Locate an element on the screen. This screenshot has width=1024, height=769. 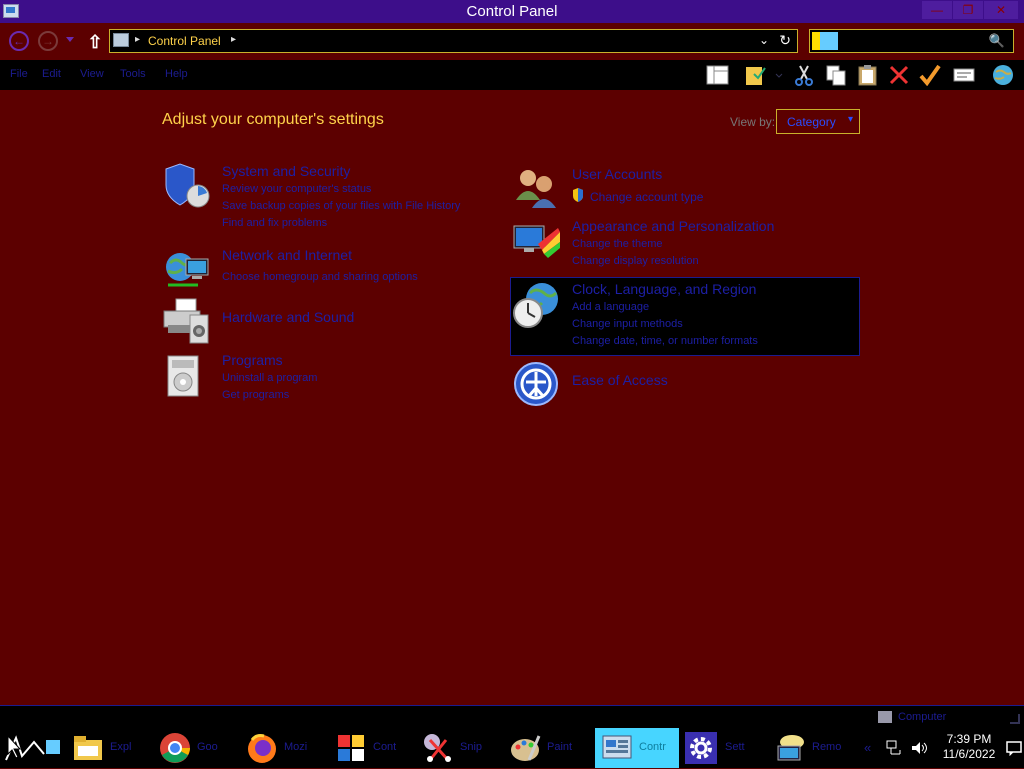
clock-time: 7:39 PM is located at coordinates (969, 739).